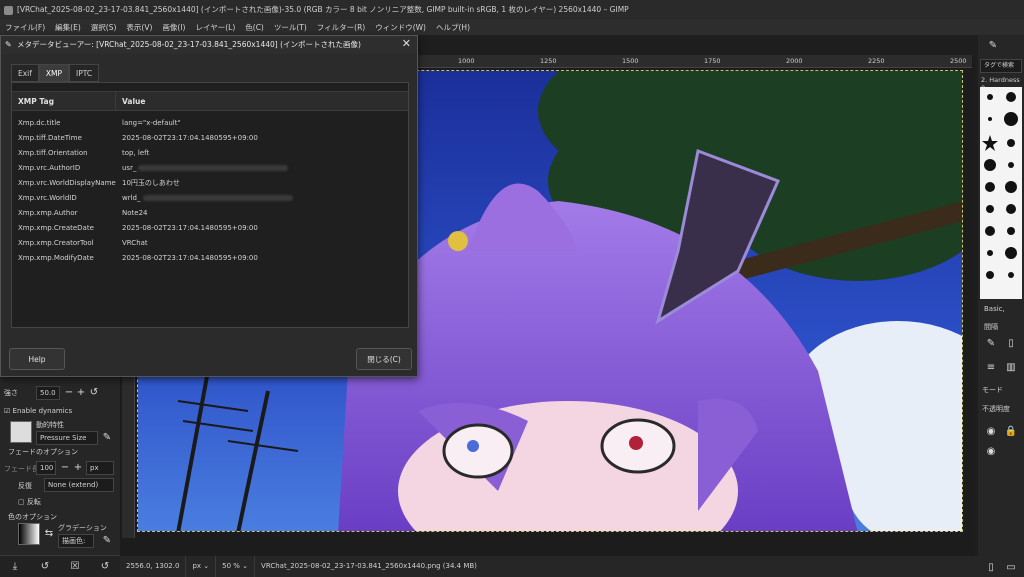  Describe the element at coordinates (1000, 185) in the screenshot. I see `brush-thumbnails` at that location.